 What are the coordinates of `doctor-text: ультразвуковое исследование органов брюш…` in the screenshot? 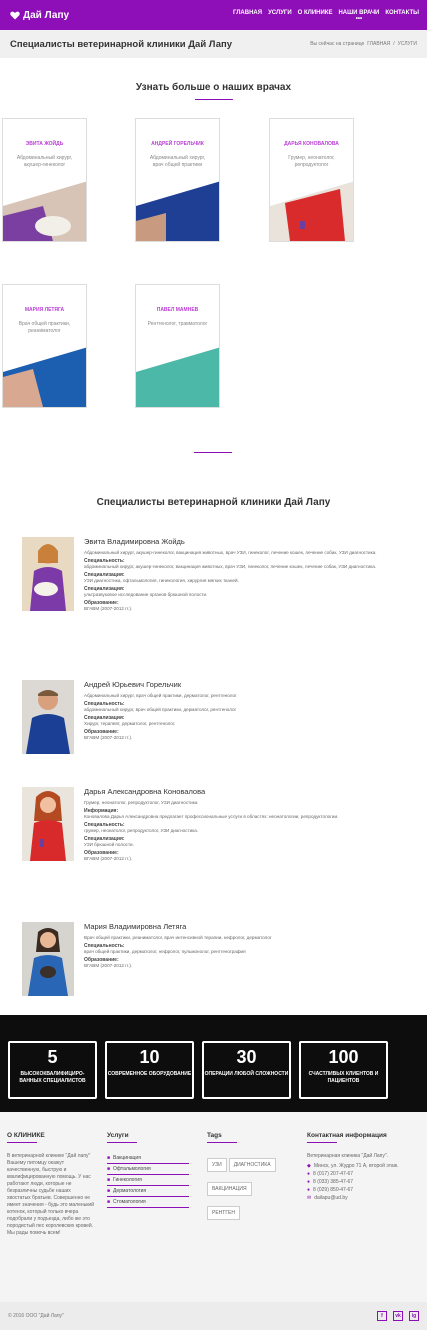 It's located at (146, 594).